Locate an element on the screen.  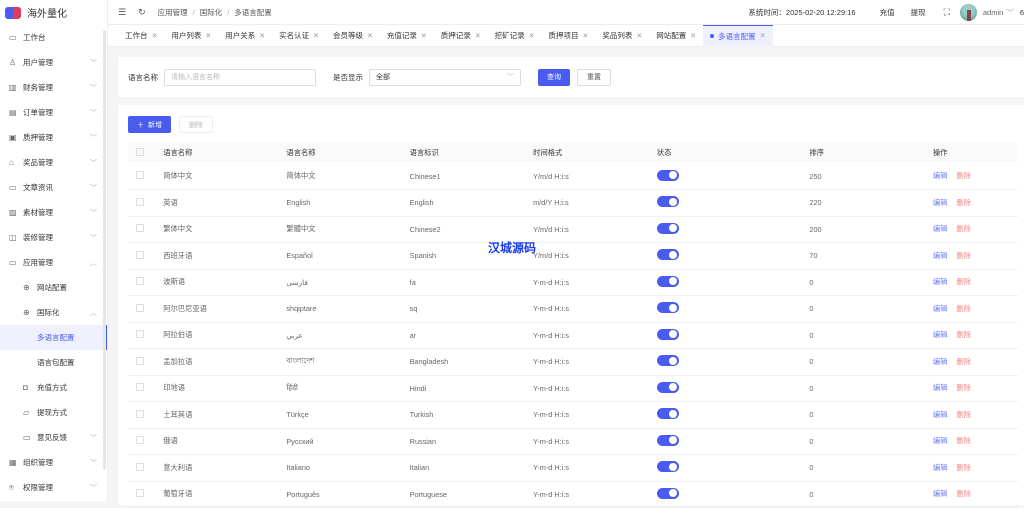
avatar is located at coordinates (968, 12).